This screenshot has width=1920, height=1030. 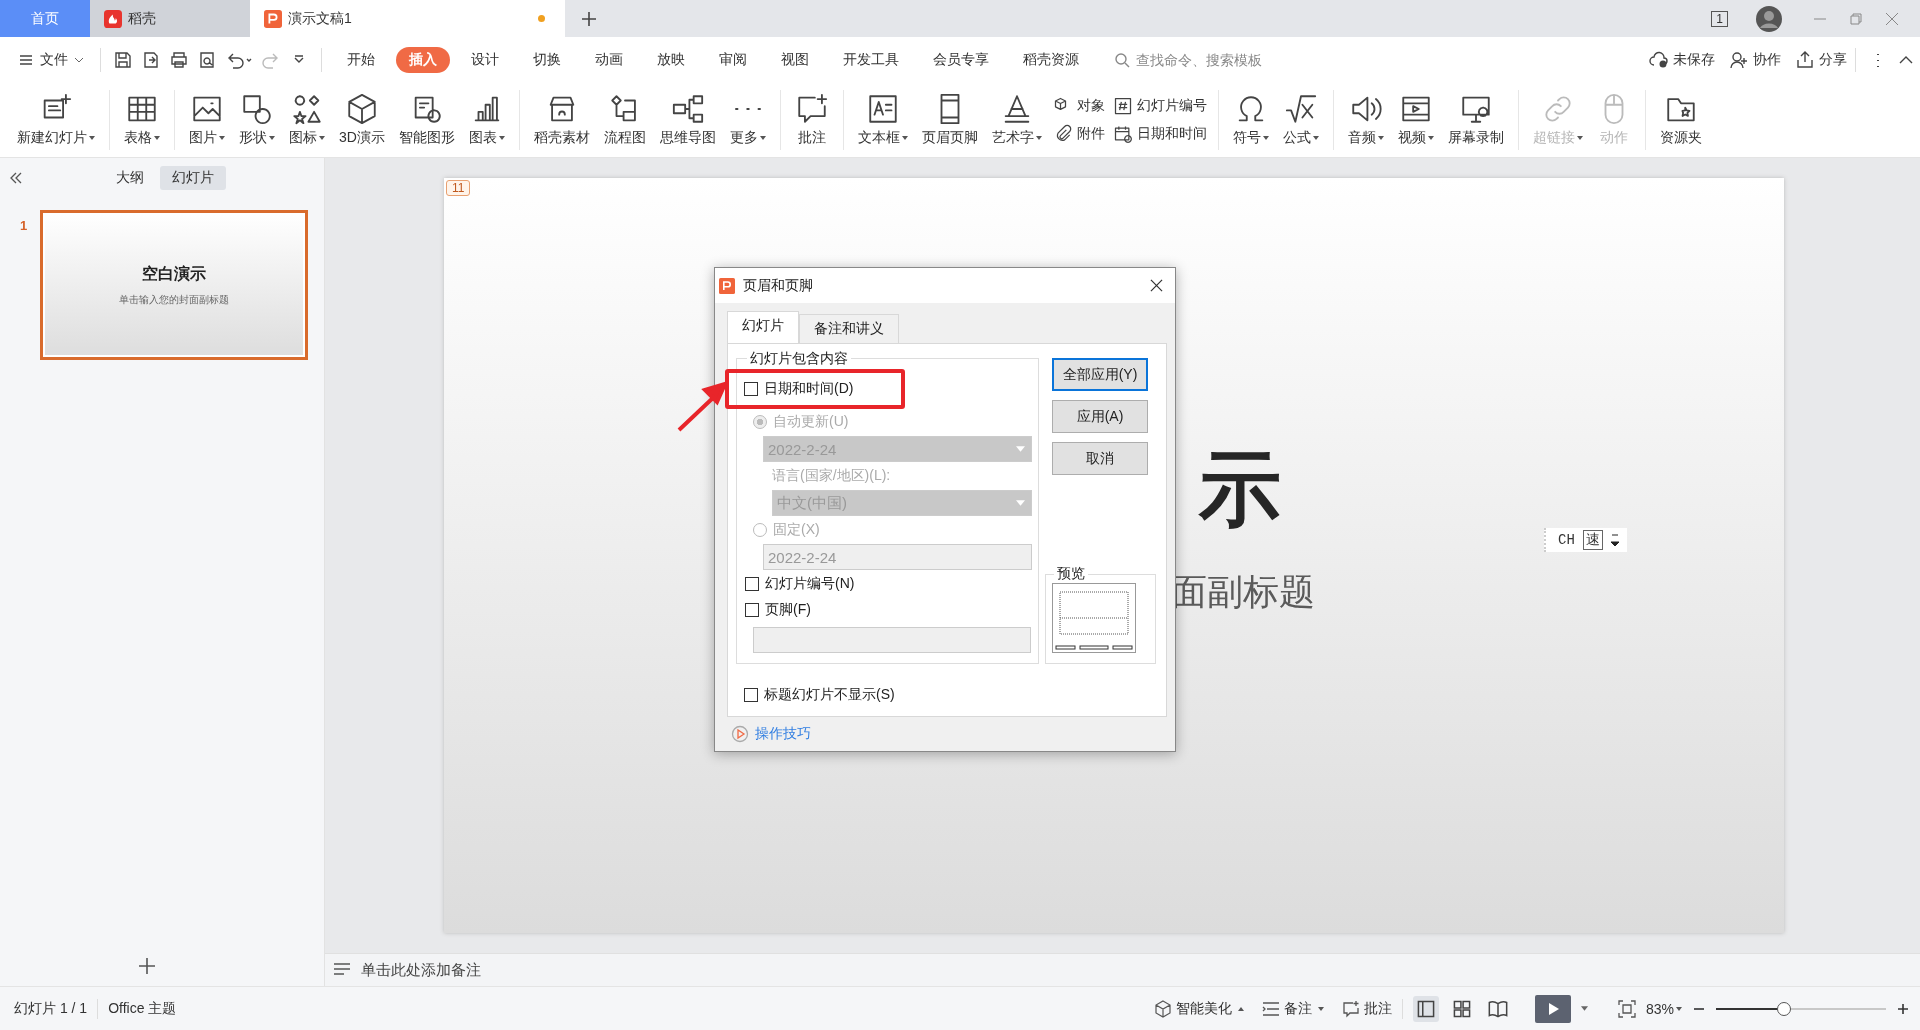 What do you see at coordinates (1292, 1008) in the screenshot?
I see `notes-button: 备注` at bounding box center [1292, 1008].